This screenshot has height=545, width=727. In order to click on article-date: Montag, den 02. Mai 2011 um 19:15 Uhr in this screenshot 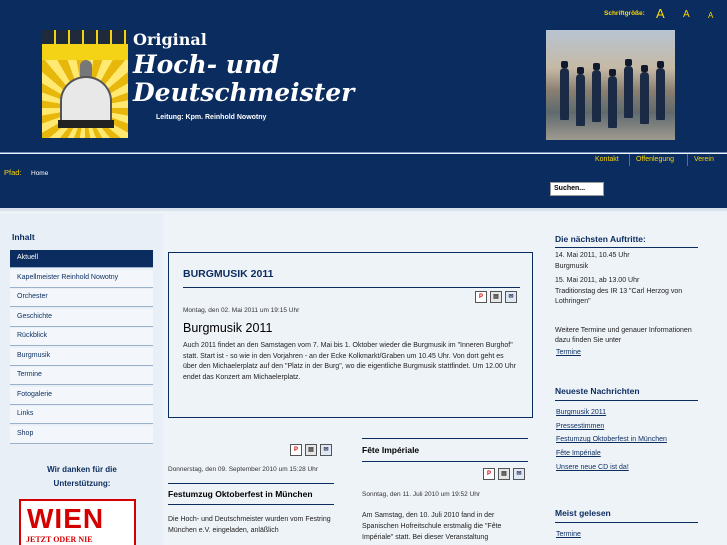, I will do `click(241, 310)`.